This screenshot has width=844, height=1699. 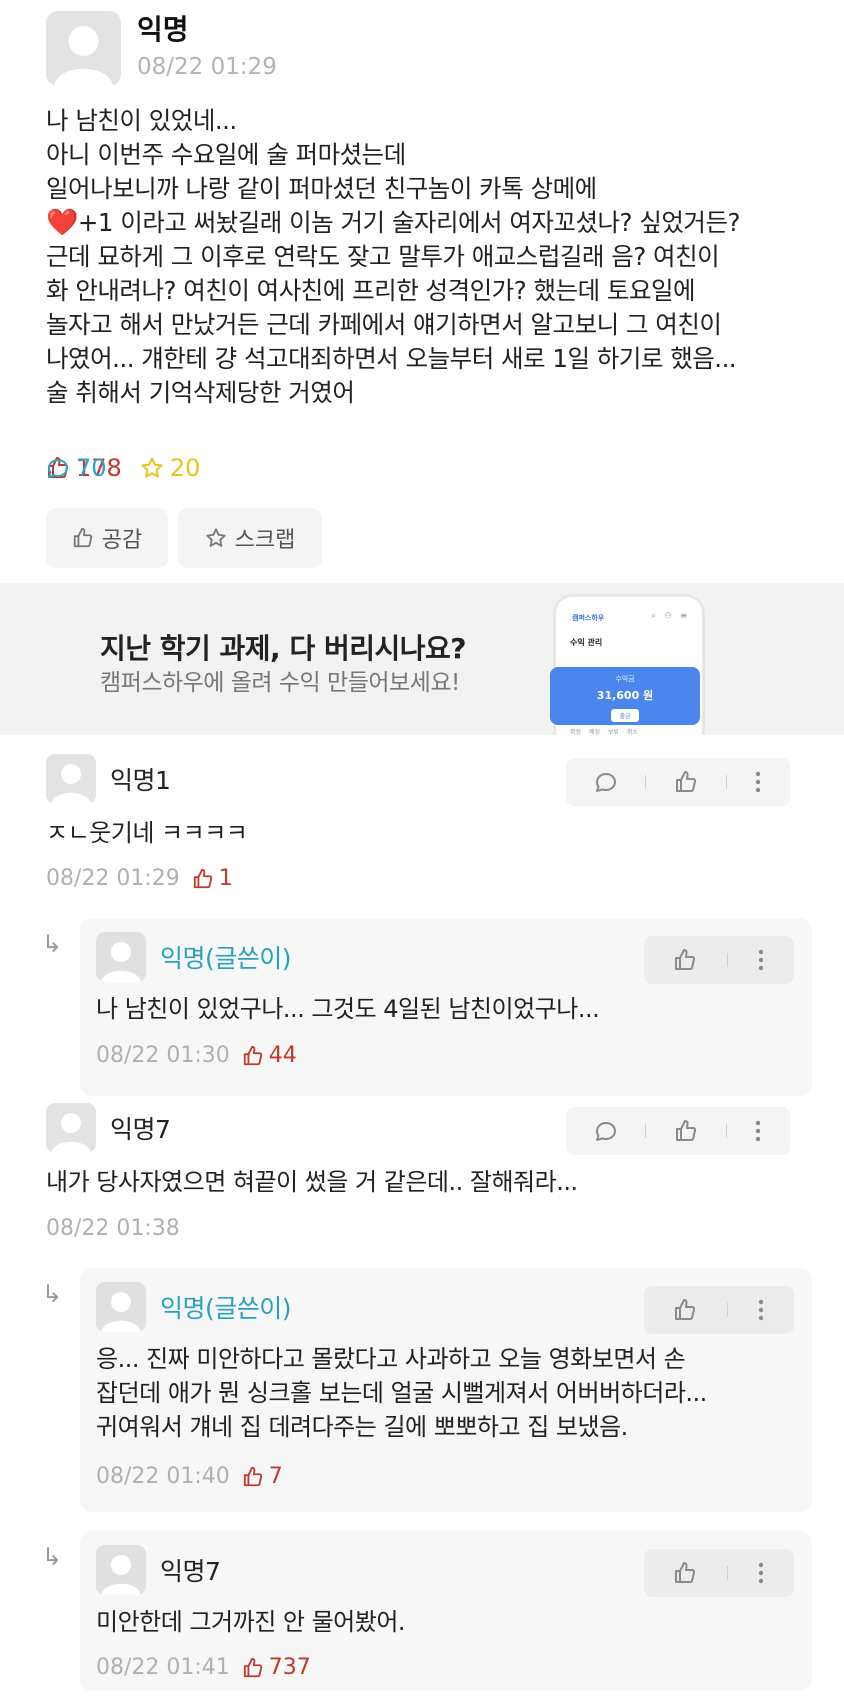 What do you see at coordinates (446, 1611) in the screenshot?
I see `reply-comment: 익명7 미안한데 그거까진 안 물어봤어. 08/22 01:41 737` at bounding box center [446, 1611].